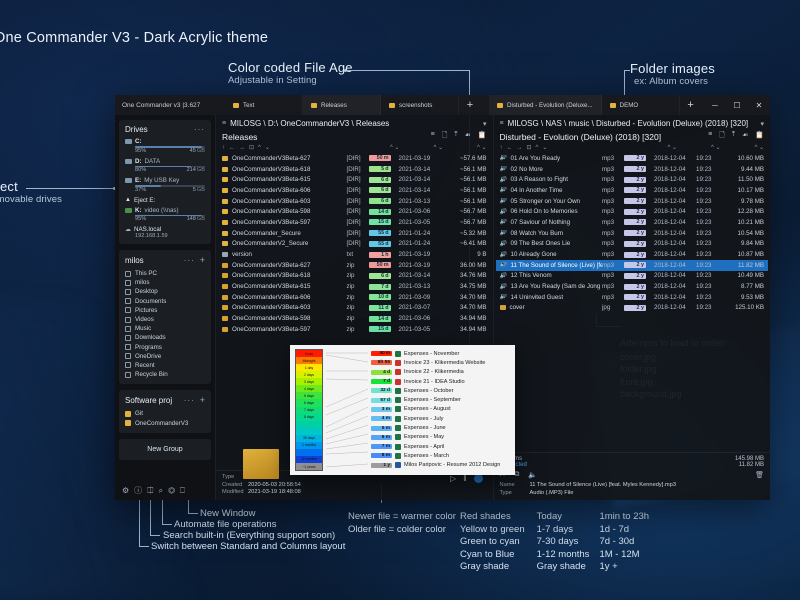 The width and height of the screenshot is (800, 600). Describe the element at coordinates (516, 475) in the screenshot. I see `copy-icon: ⧉` at that location.